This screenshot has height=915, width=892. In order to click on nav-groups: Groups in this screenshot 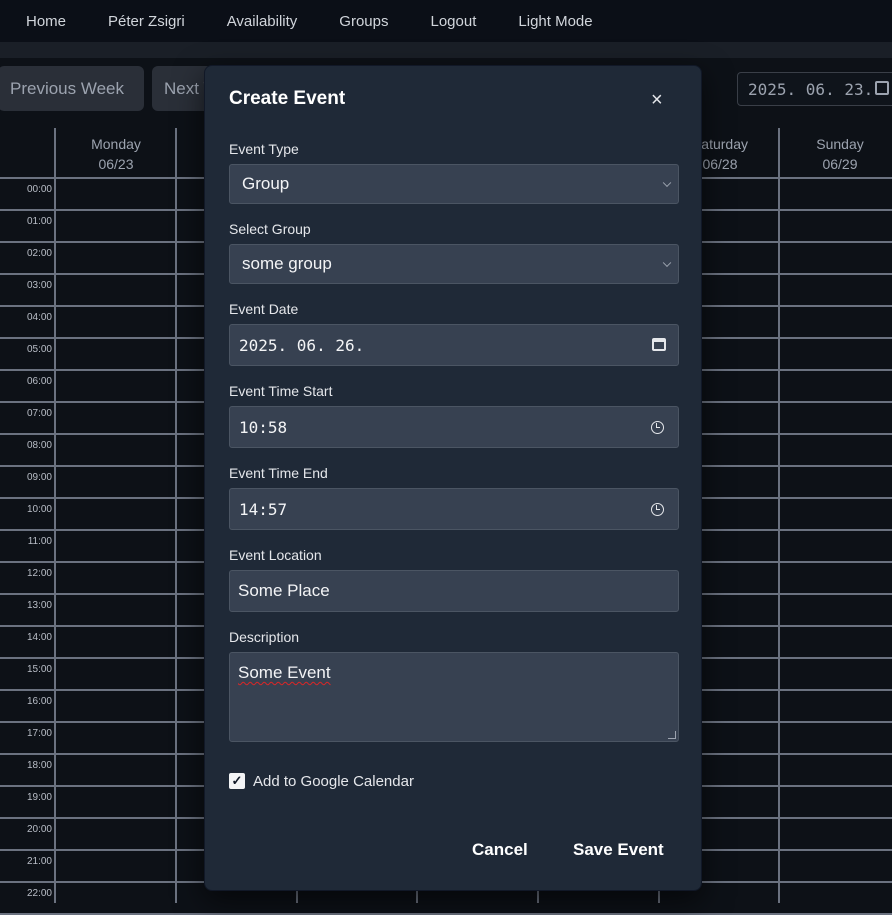, I will do `click(363, 21)`.